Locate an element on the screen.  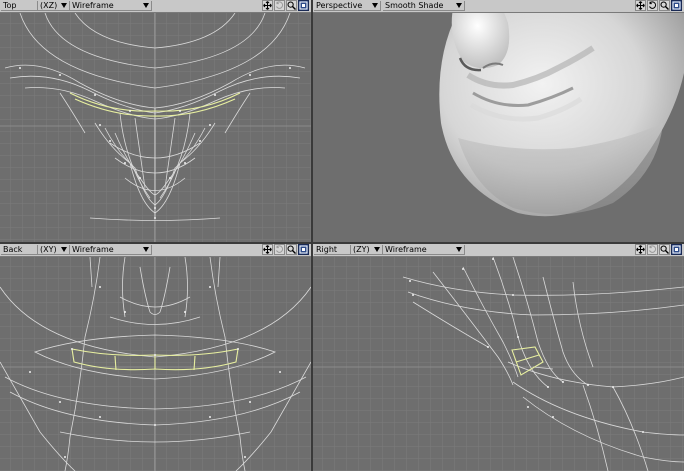
axis-plane-dropdown: (XZ) is located at coordinates (54, 6).